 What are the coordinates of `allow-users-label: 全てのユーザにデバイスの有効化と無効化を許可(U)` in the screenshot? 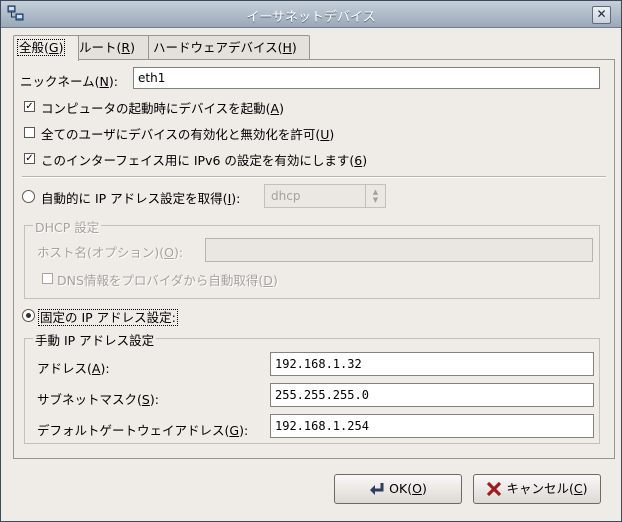 It's located at (187, 133).